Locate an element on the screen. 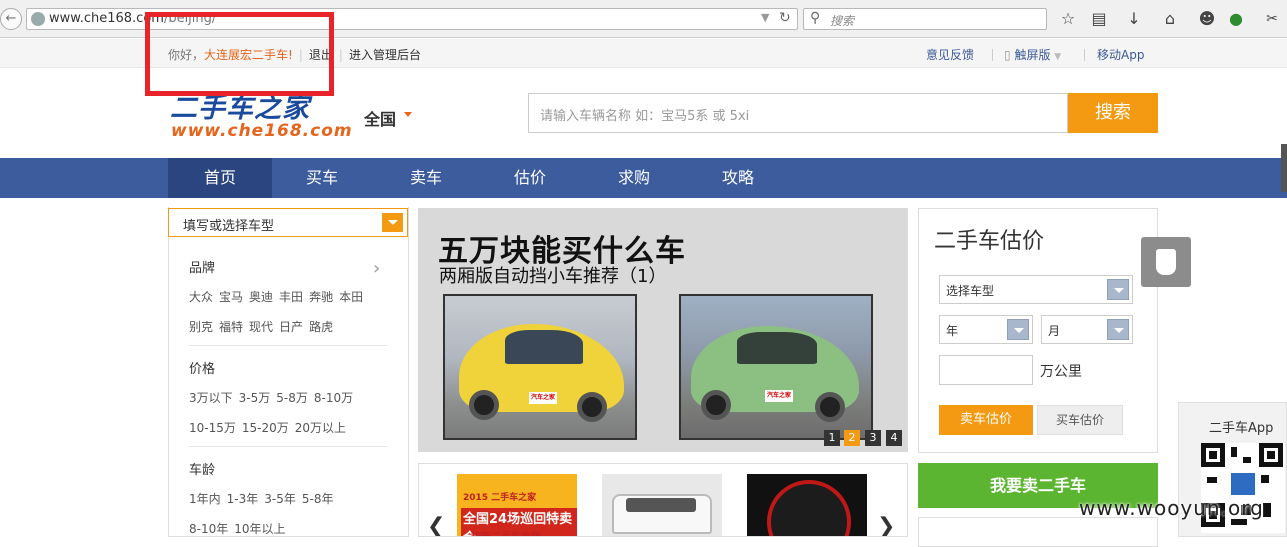 The height and width of the screenshot is (547, 1287). reload-icon: ↻ is located at coordinates (785, 18).